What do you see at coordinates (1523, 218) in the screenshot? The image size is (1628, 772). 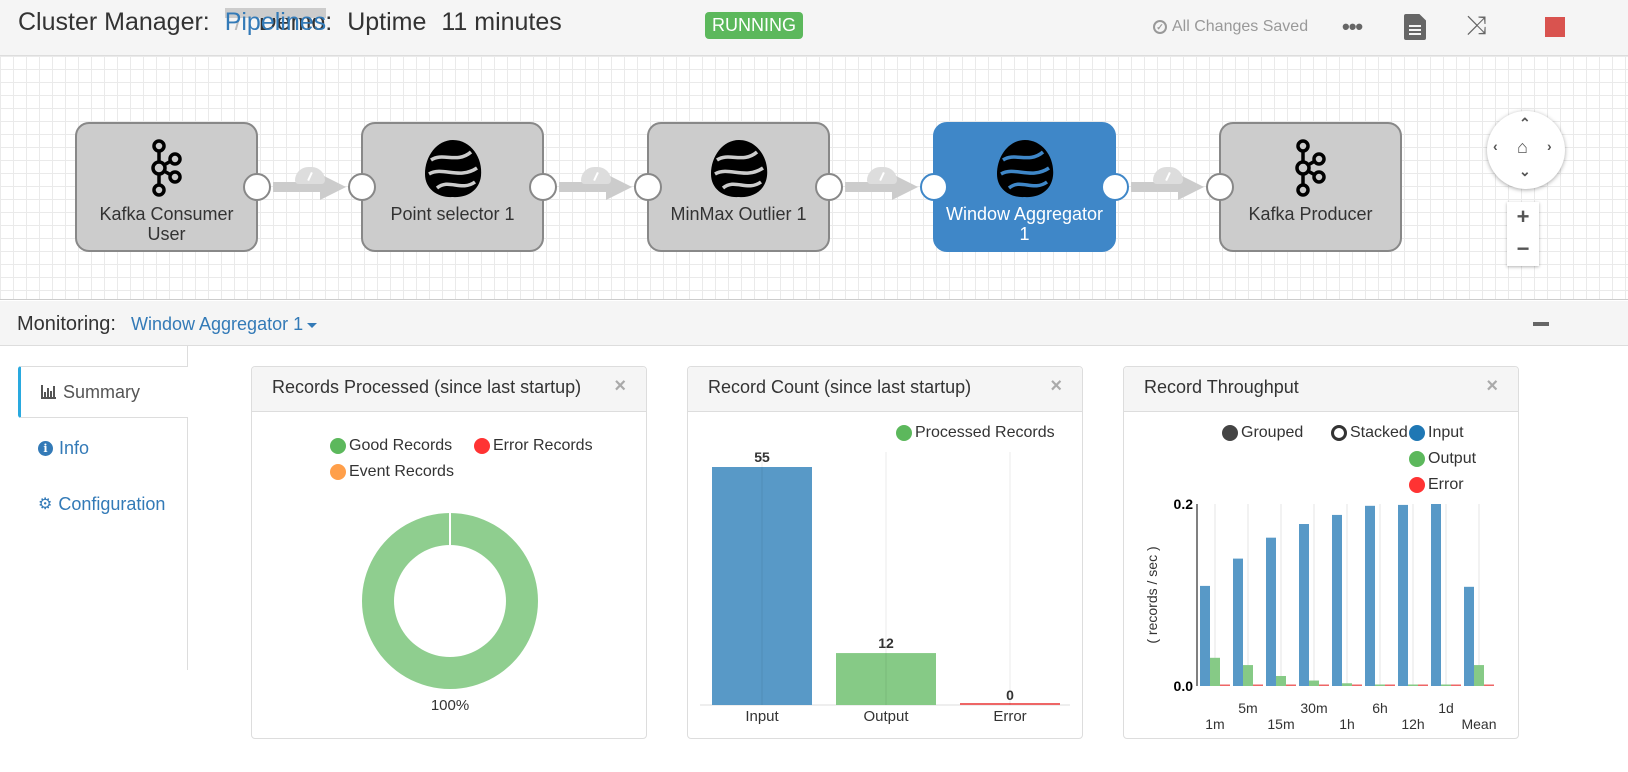 I see `zoom-in-button: +` at bounding box center [1523, 218].